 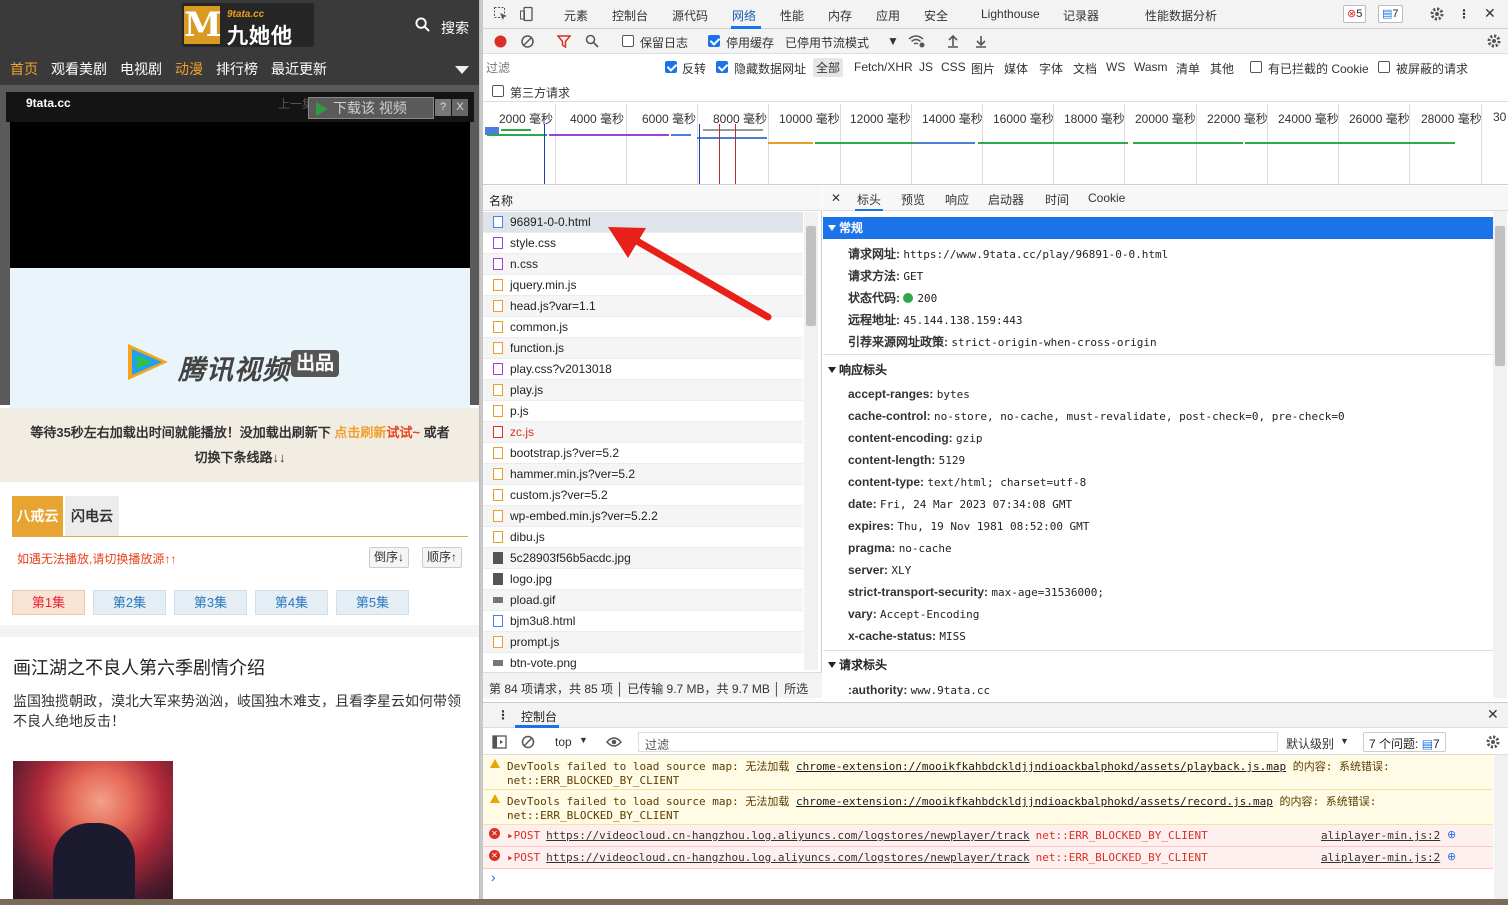 I want to click on name-column-header: 名称, so click(x=652, y=198).